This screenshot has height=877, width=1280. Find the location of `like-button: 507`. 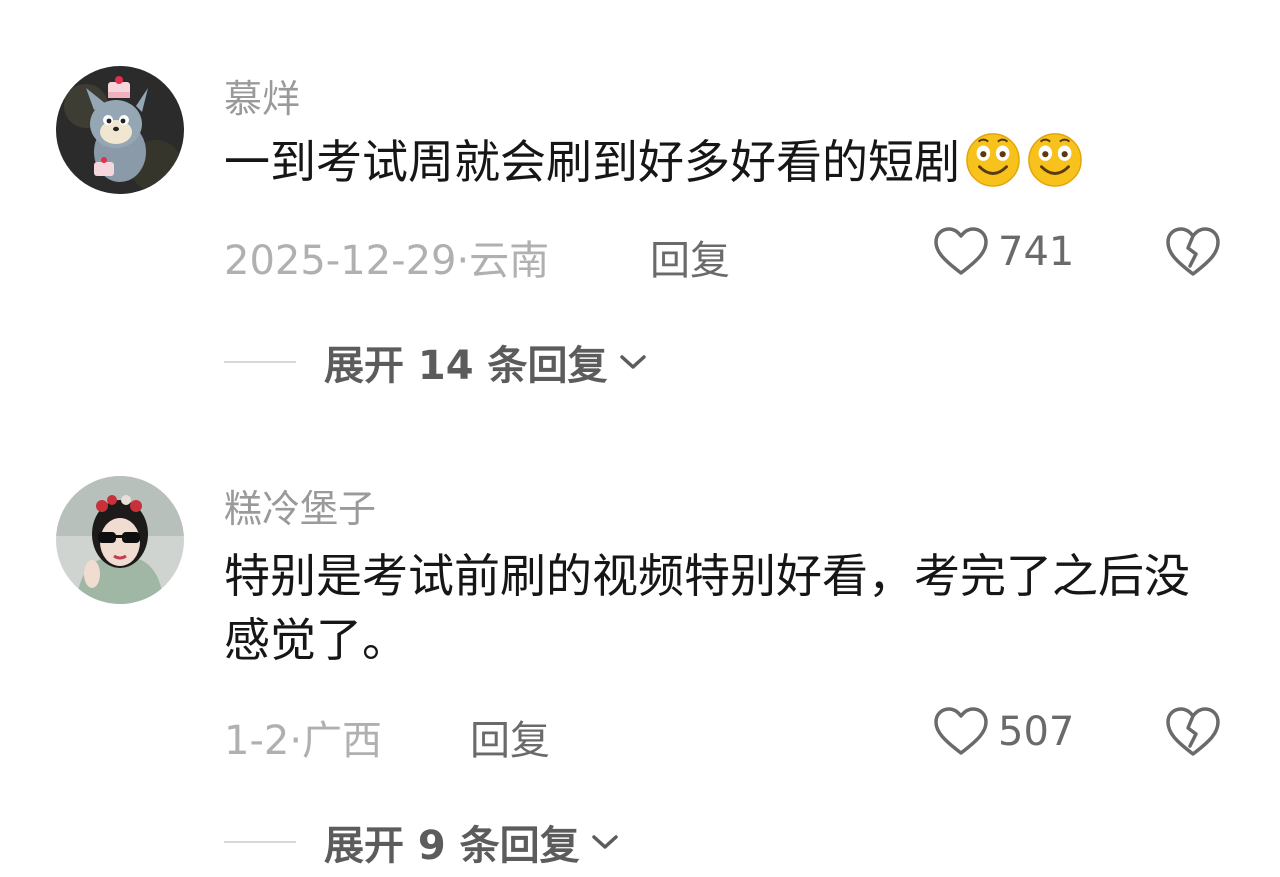

like-button: 507 is located at coordinates (1003, 732).